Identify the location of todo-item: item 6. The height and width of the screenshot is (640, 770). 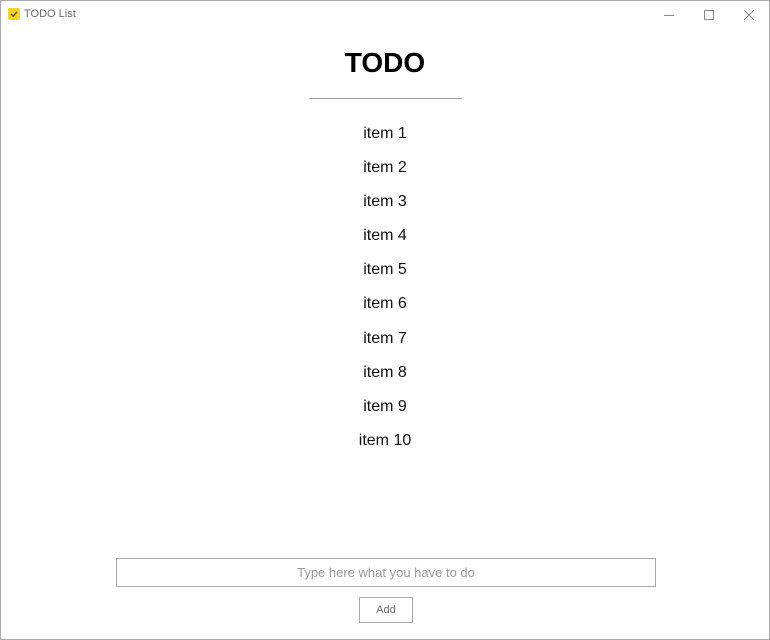
(385, 304).